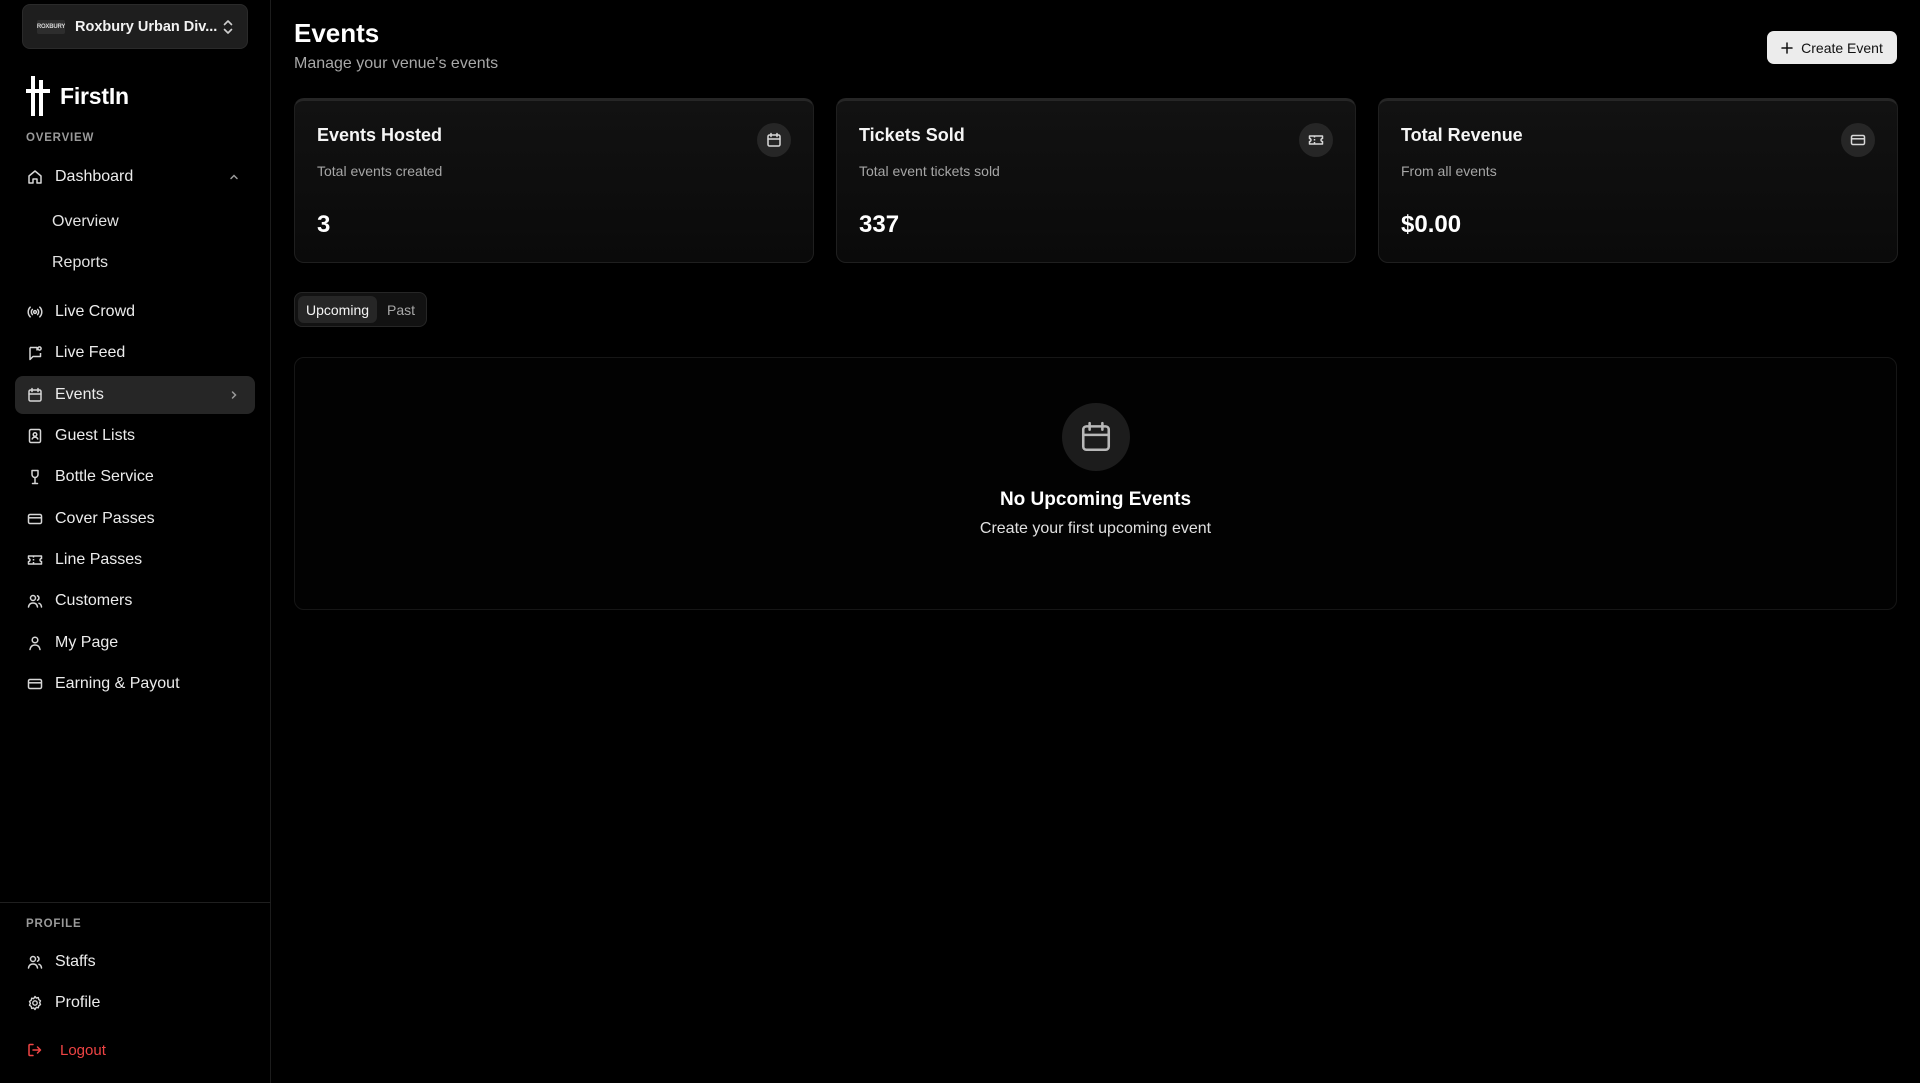 The height and width of the screenshot is (1083, 1920). I want to click on user-icon, so click(35, 643).